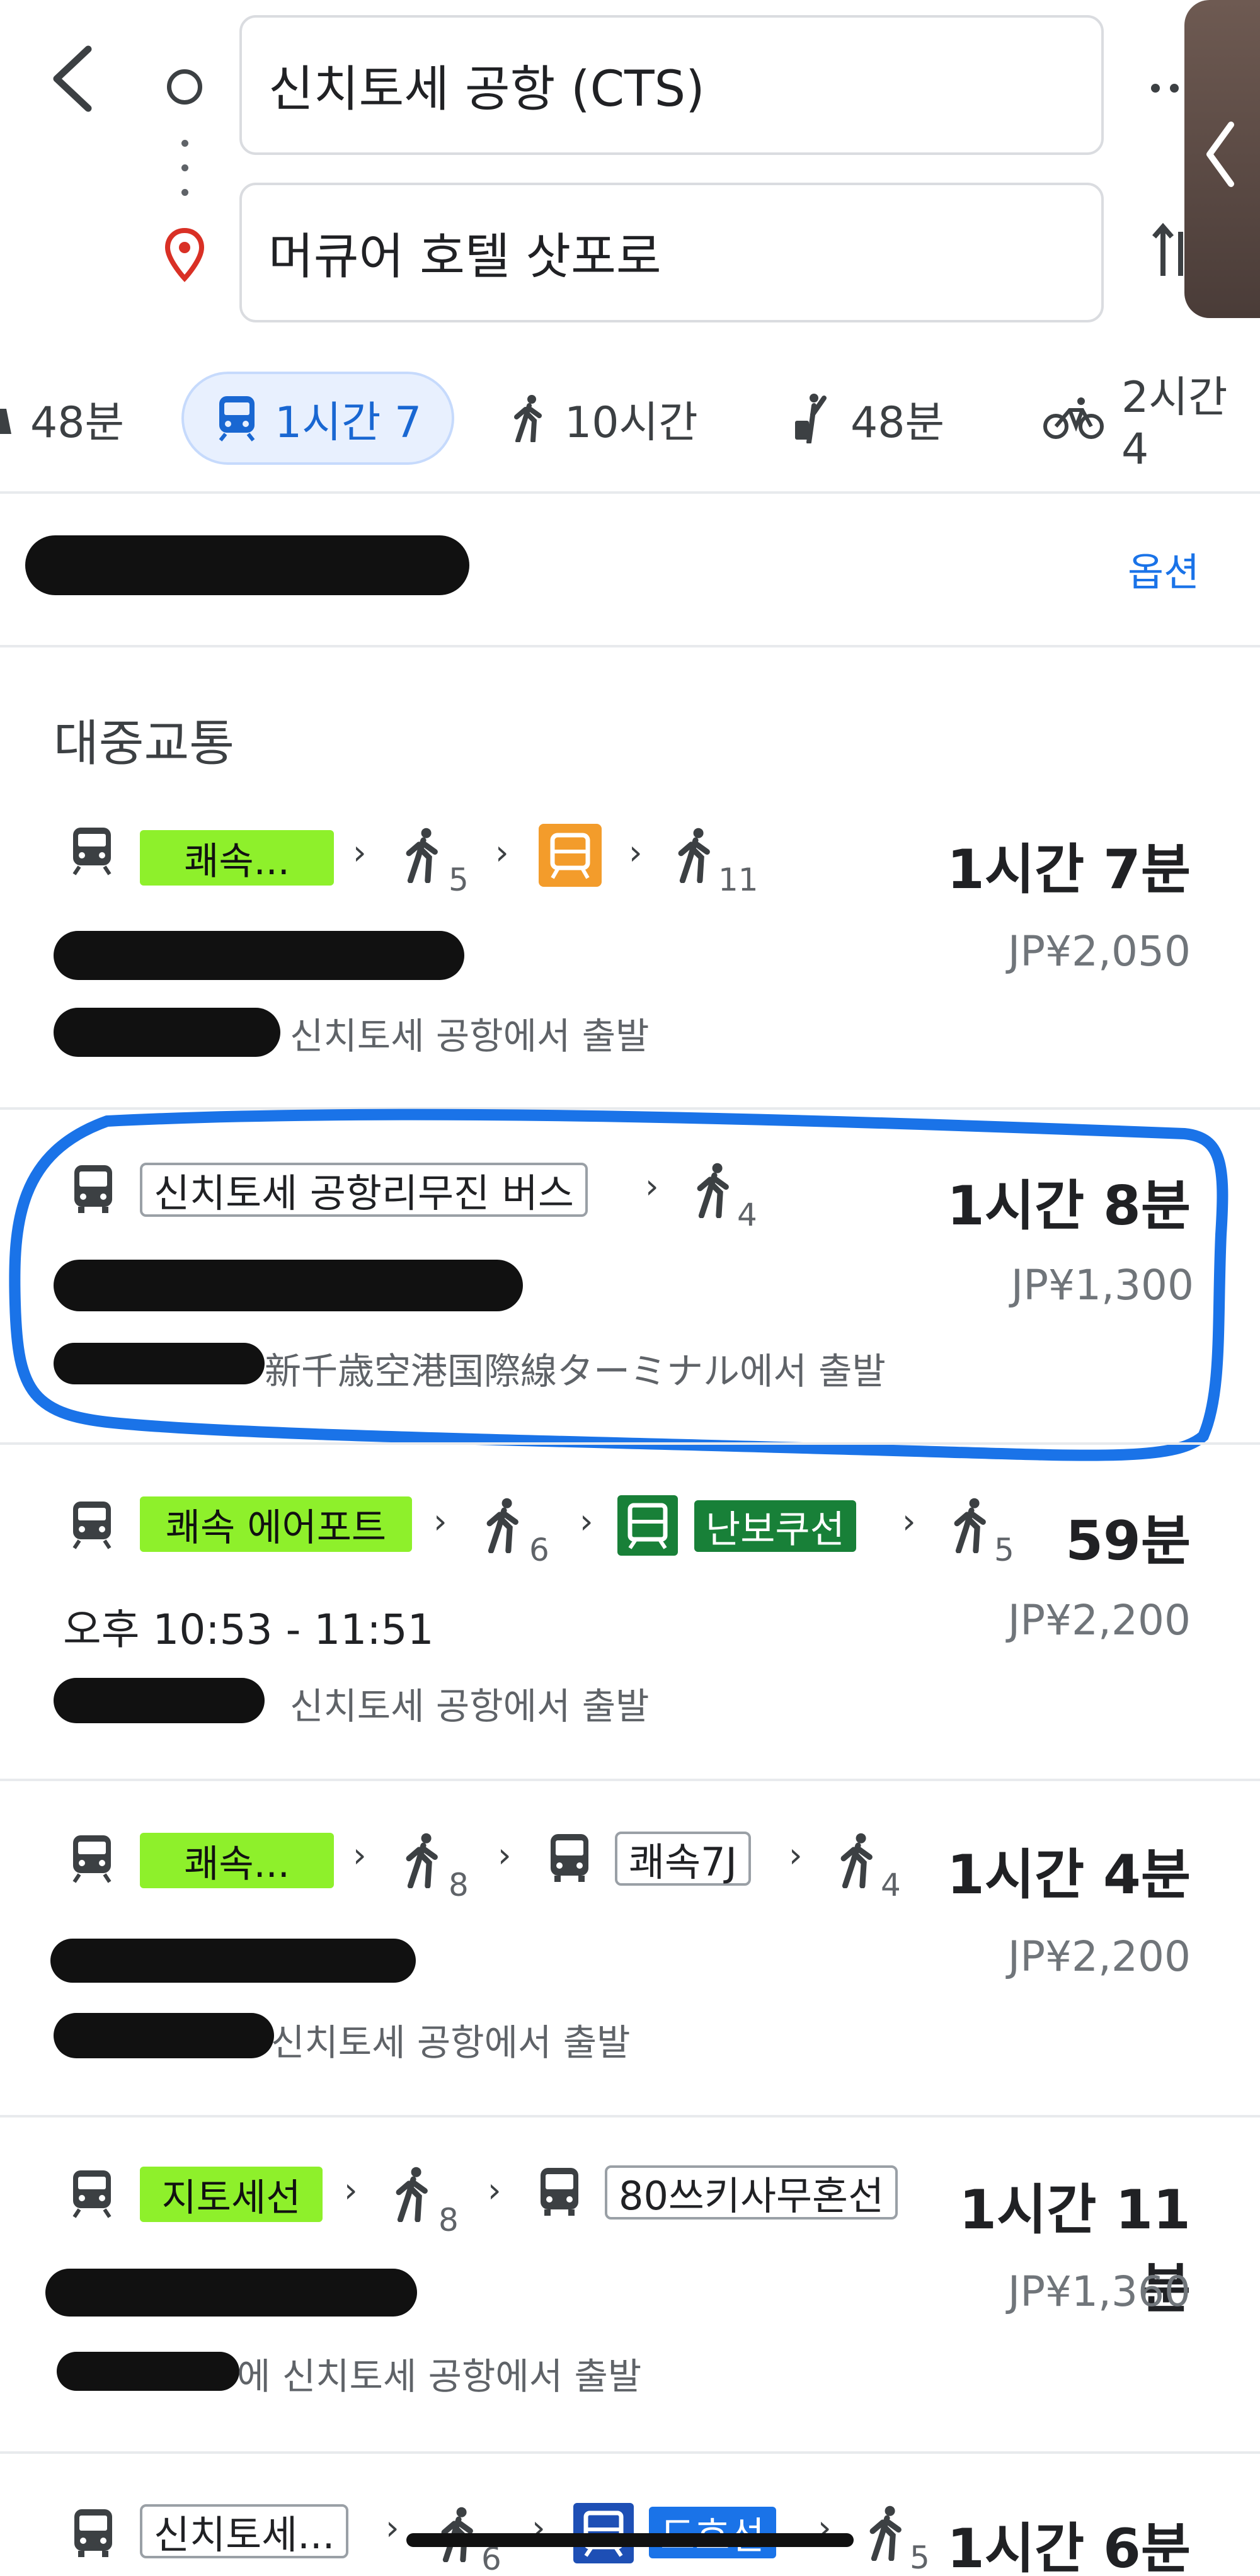  I want to click on tab-driving-label: 48분, so click(77, 422).